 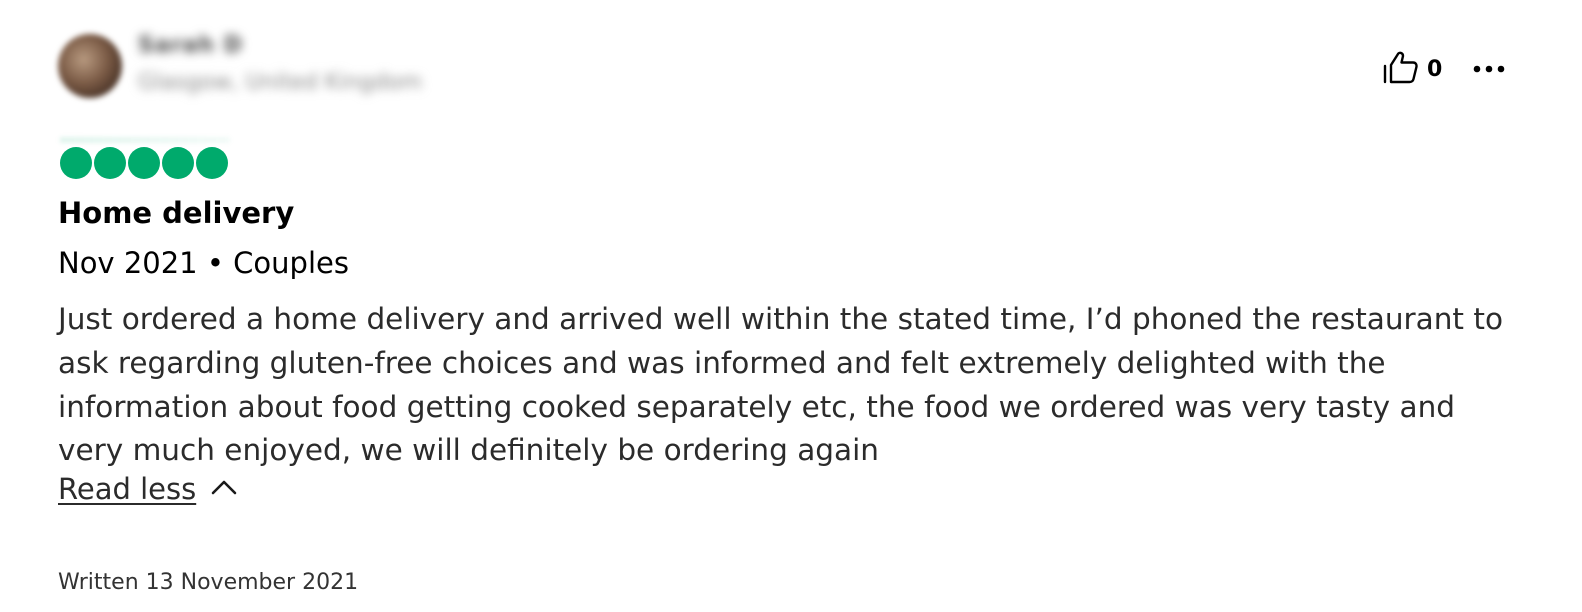 What do you see at coordinates (224, 489) in the screenshot?
I see `chevron-up-icon` at bounding box center [224, 489].